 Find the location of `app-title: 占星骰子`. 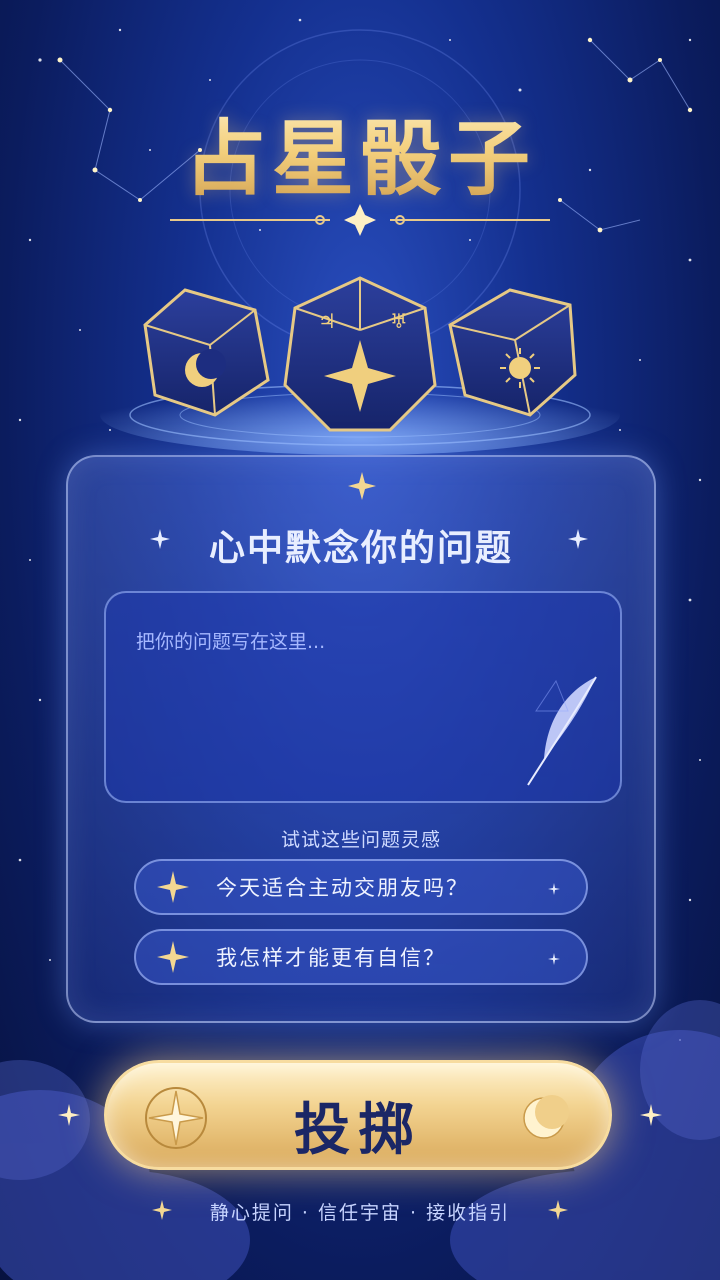

app-title: 占星骰子 is located at coordinates (360, 151).